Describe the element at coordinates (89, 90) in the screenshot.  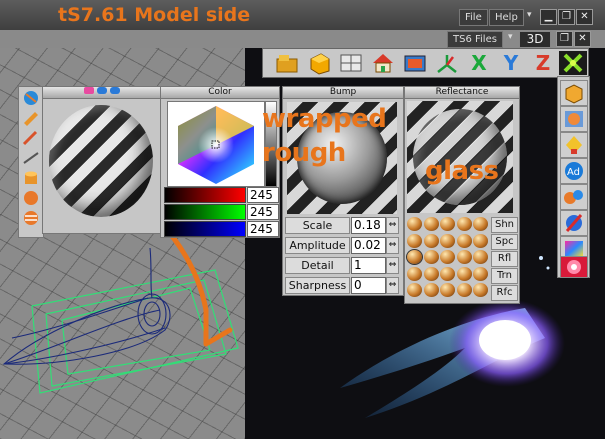
I see `paint-icon` at that location.